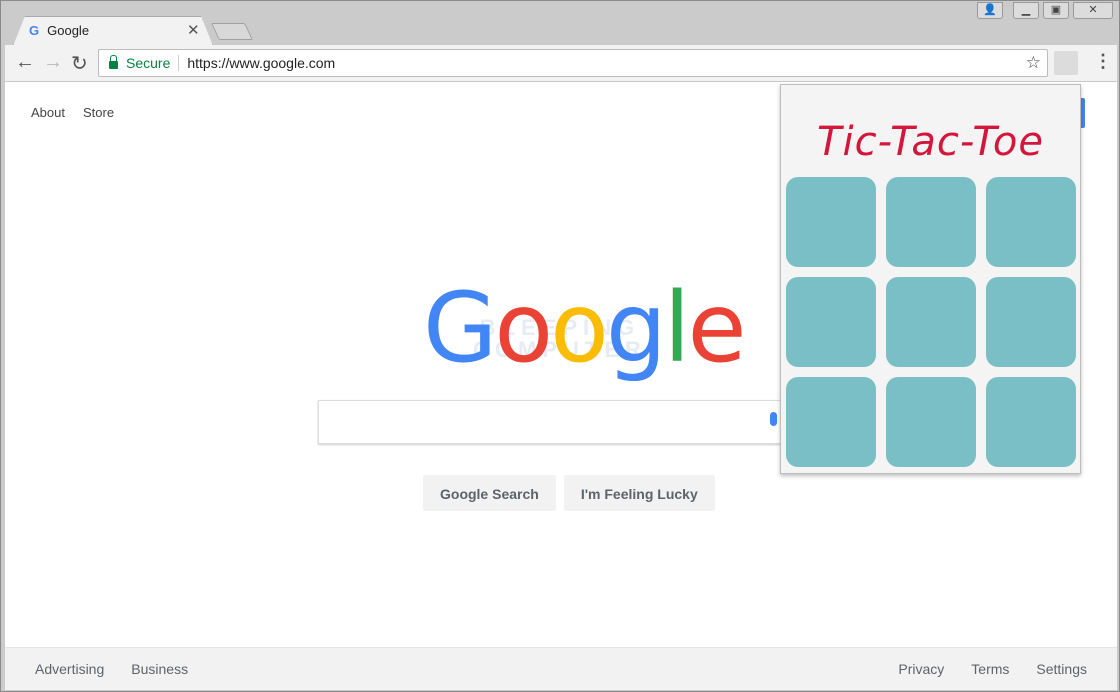 The height and width of the screenshot is (692, 1120). What do you see at coordinates (159, 669) in the screenshot?
I see `business-link: Business` at bounding box center [159, 669].